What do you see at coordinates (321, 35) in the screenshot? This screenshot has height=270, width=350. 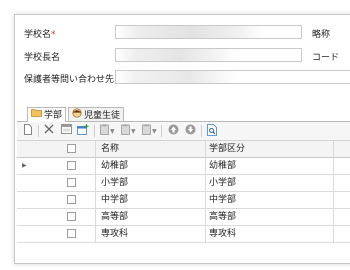 I see `abbr-label: 略称` at bounding box center [321, 35].